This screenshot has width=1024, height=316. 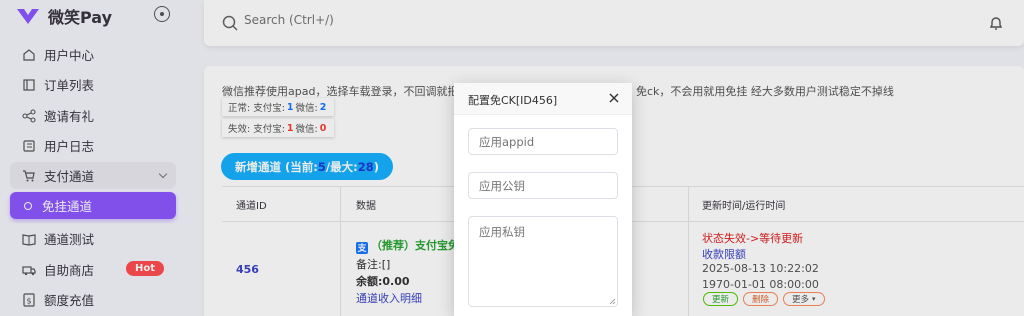 I want to click on config-modal: 配置免CK[ID456], so click(x=543, y=199).